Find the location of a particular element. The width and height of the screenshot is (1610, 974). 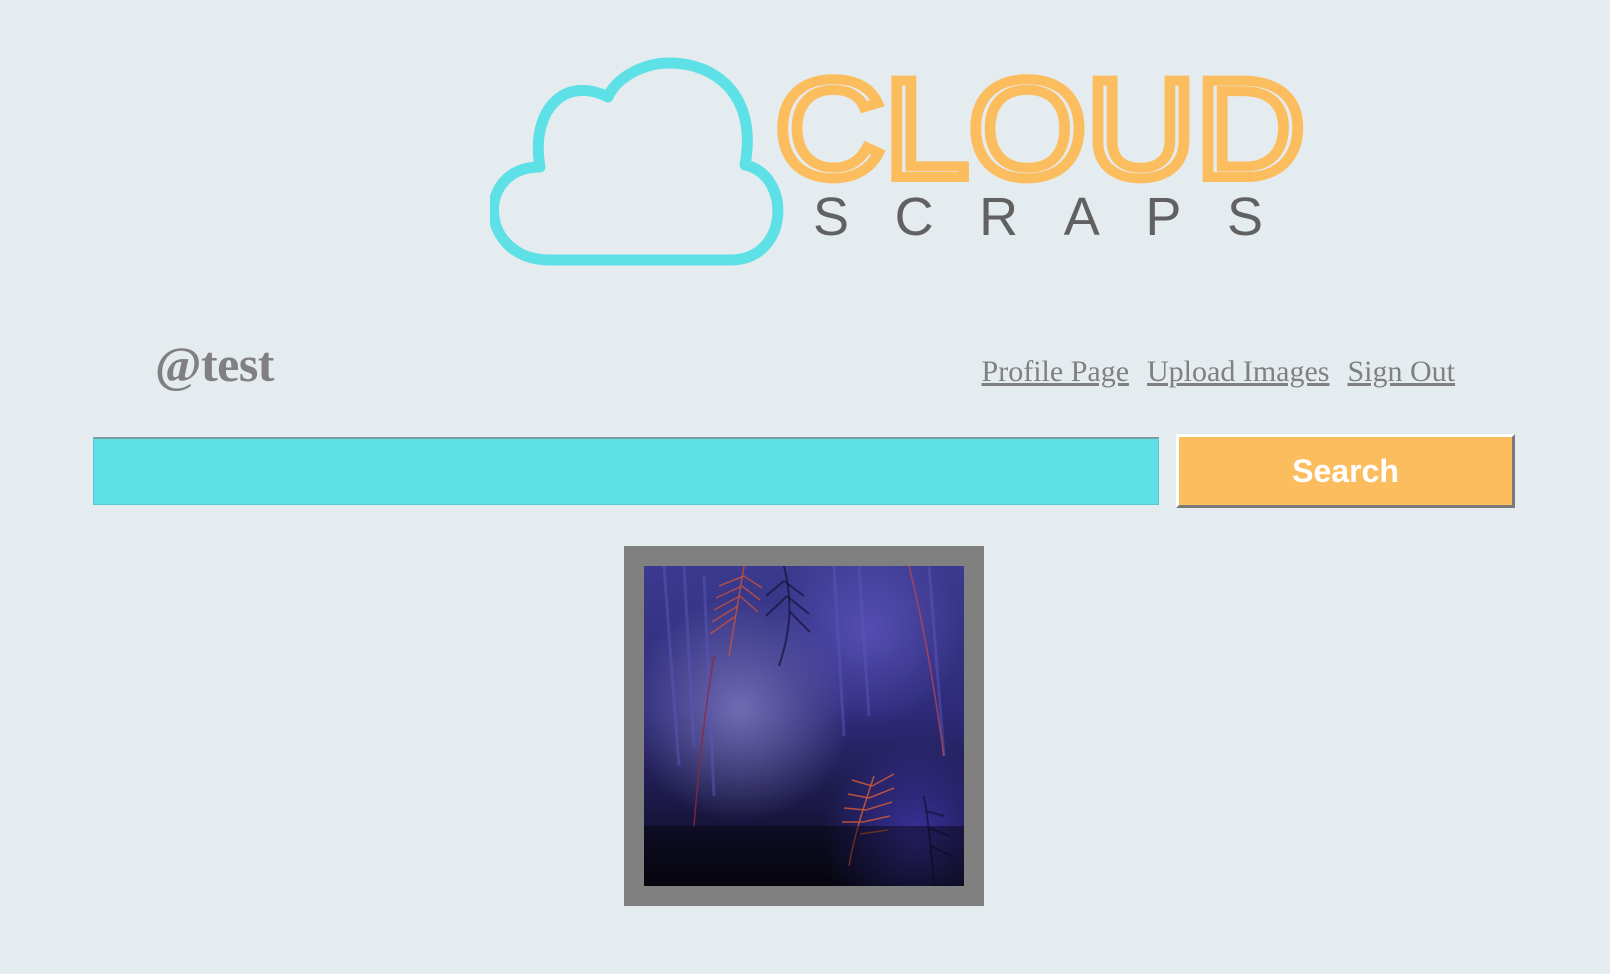

upload-images-link: Upload Images is located at coordinates (1238, 372).